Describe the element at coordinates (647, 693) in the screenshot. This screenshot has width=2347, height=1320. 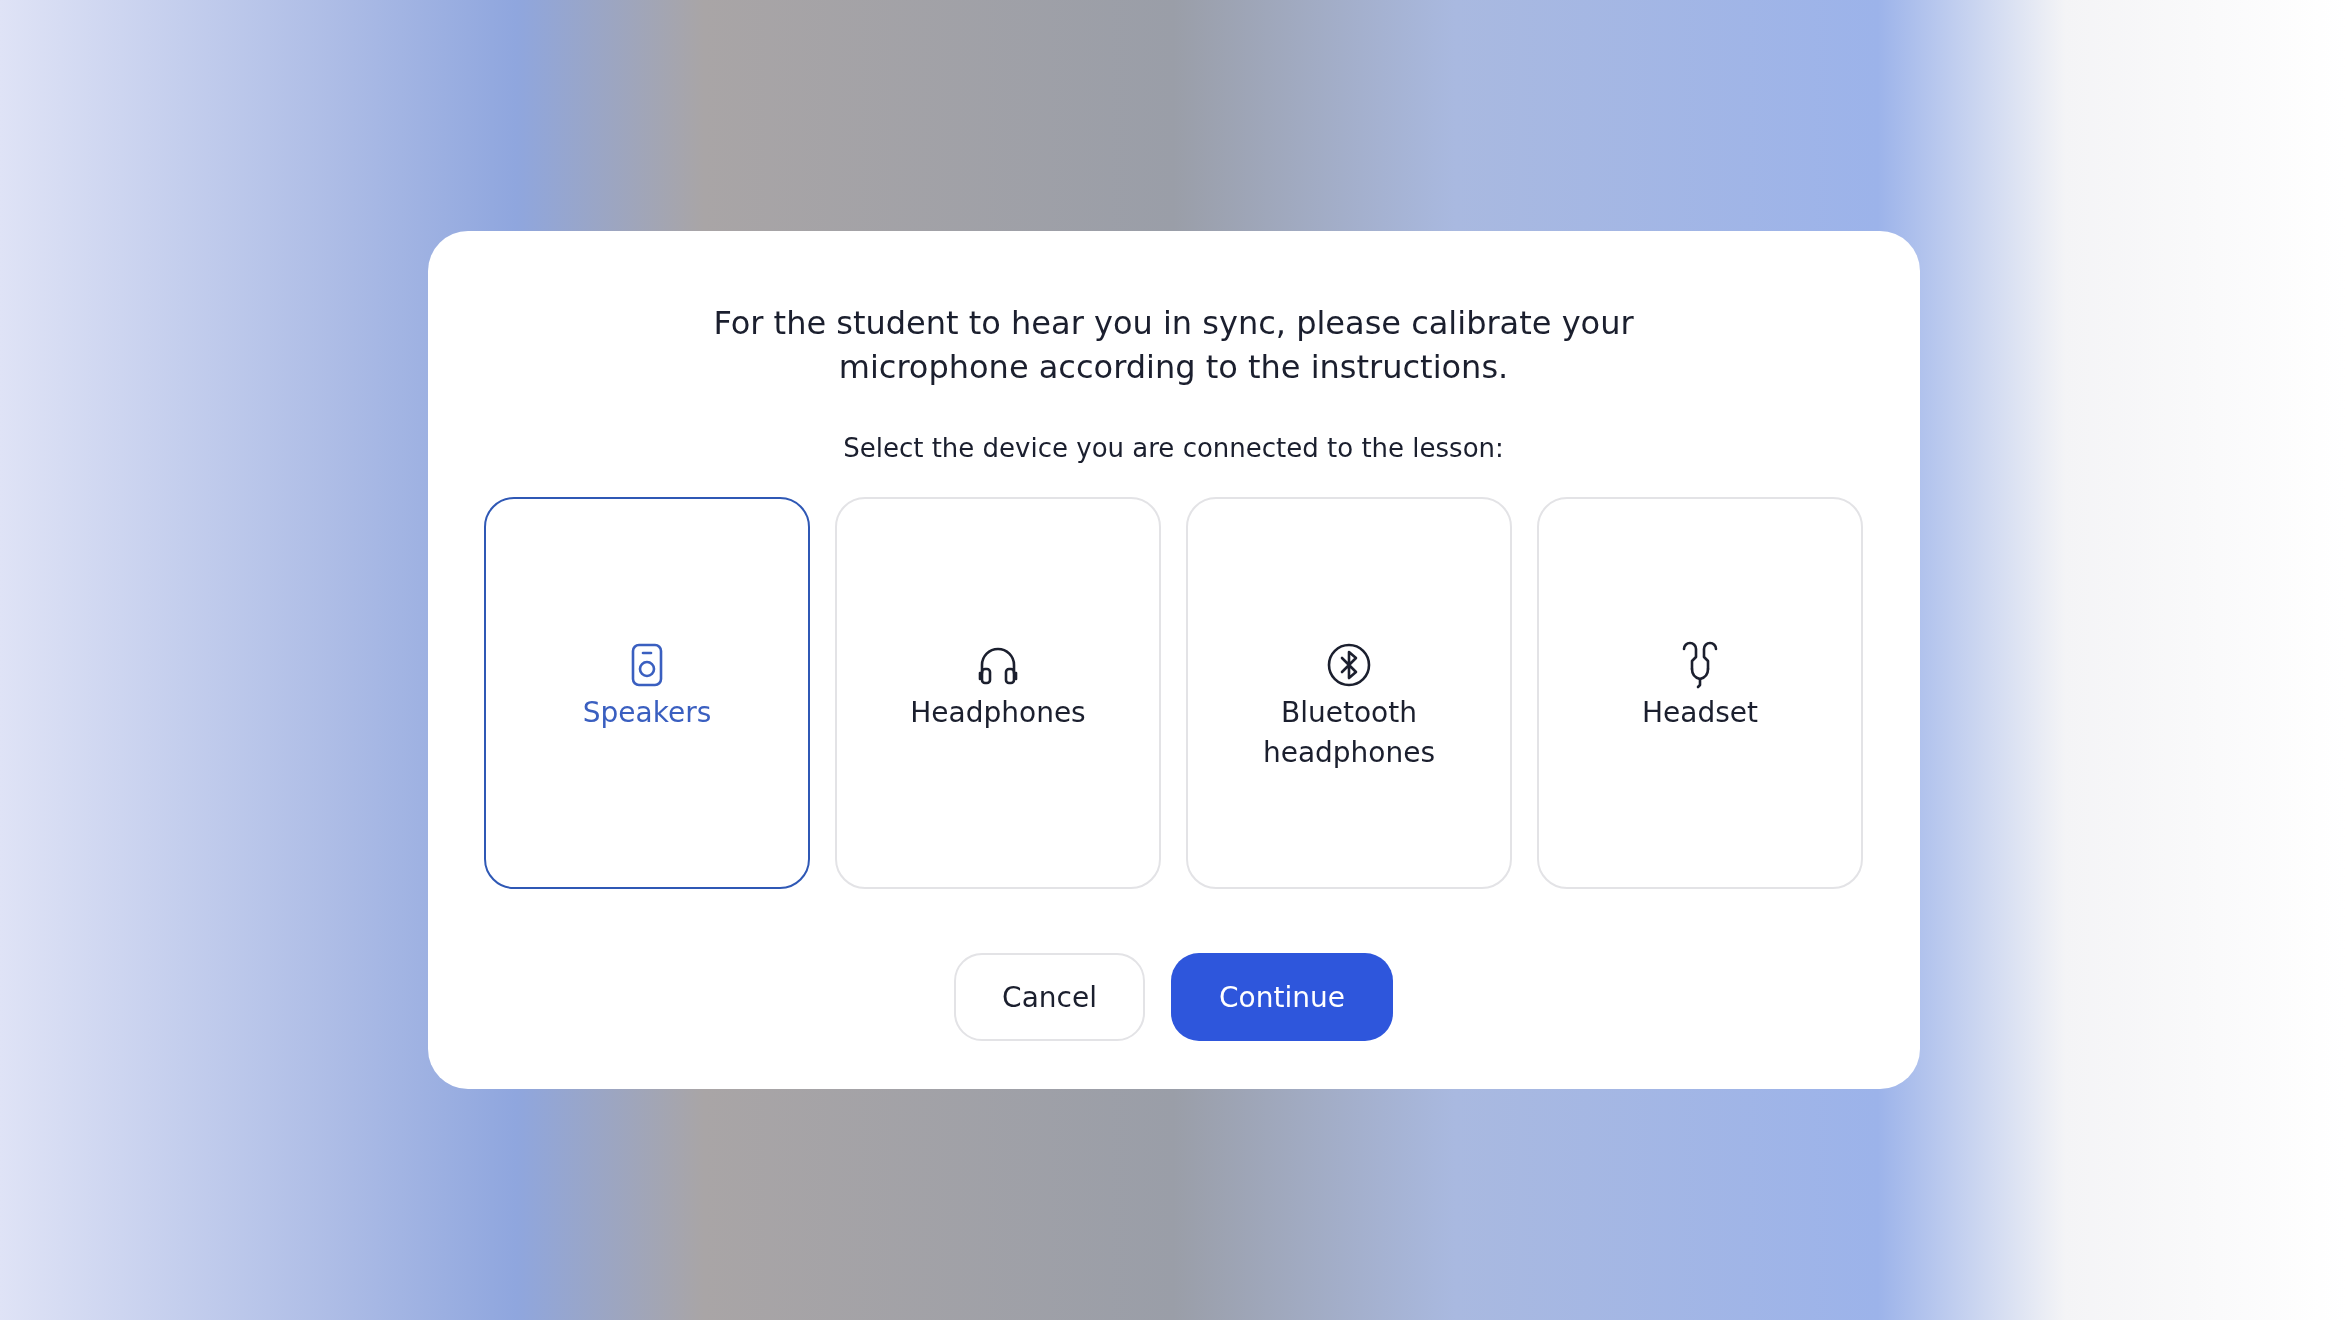
I see `device-option: Speakers` at that location.